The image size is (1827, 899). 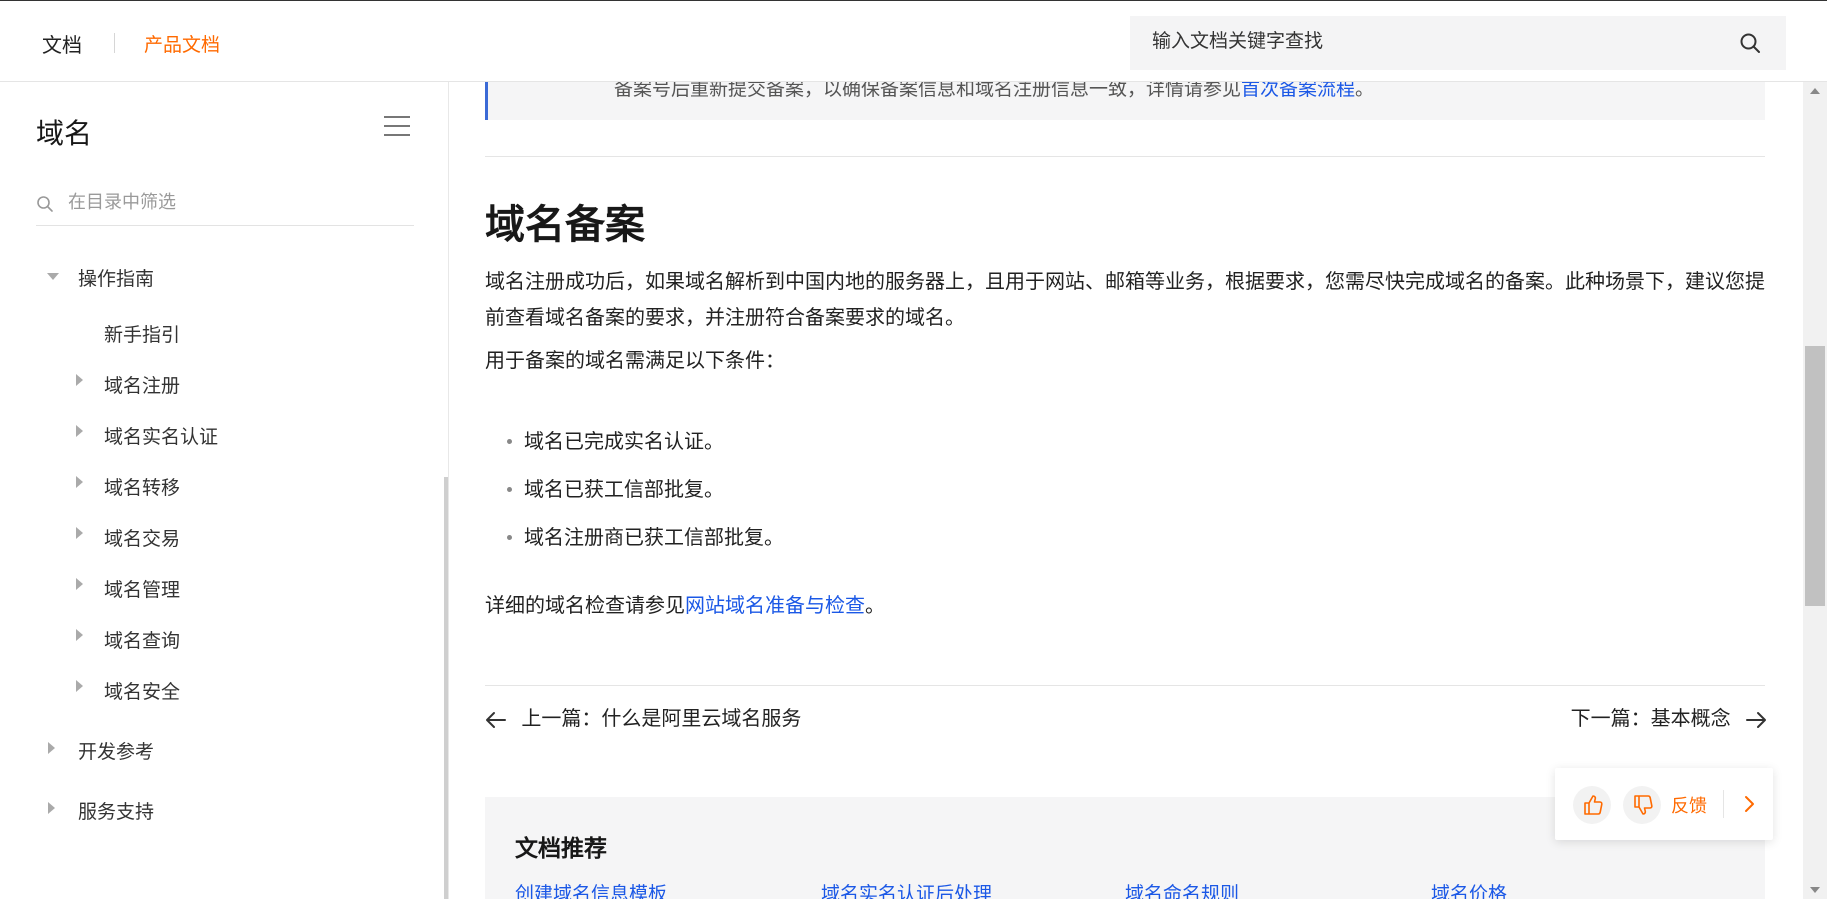 I want to click on scrollbar-thumb, so click(x=1815, y=476).